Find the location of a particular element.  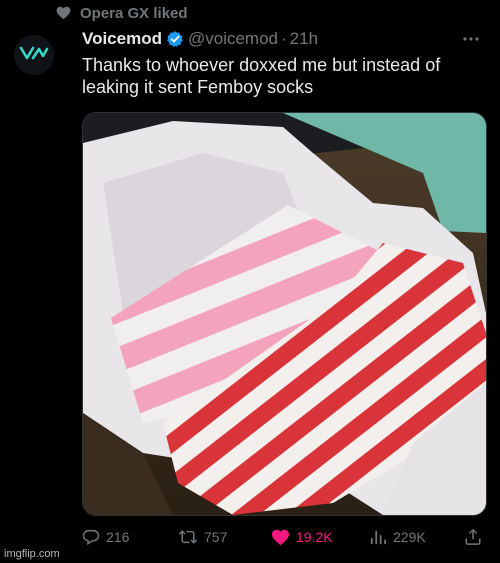

like-count: 19.2K is located at coordinates (314, 537).